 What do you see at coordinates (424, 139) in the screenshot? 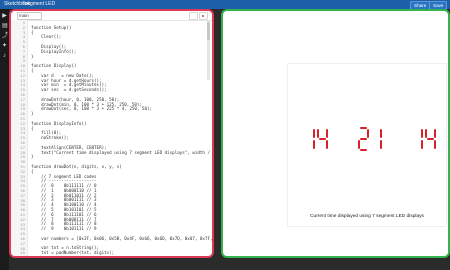
I see `second-digits` at bounding box center [424, 139].